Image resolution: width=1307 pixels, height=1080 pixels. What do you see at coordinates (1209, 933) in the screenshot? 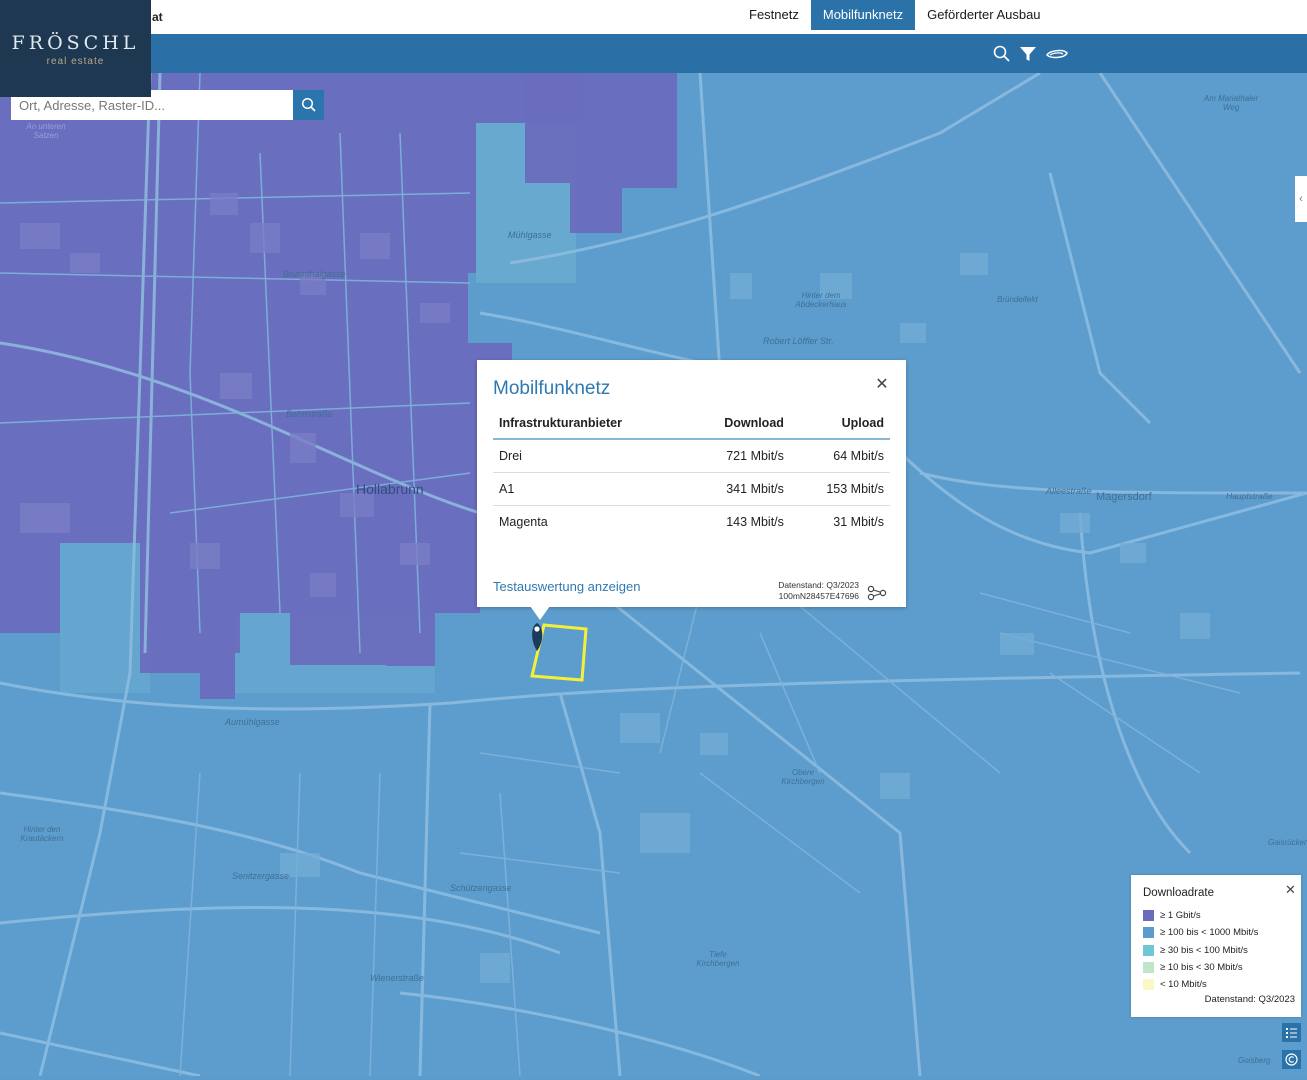
I see `legend-label: ≥ 100 bis < 1000 Mbit/s` at bounding box center [1209, 933].